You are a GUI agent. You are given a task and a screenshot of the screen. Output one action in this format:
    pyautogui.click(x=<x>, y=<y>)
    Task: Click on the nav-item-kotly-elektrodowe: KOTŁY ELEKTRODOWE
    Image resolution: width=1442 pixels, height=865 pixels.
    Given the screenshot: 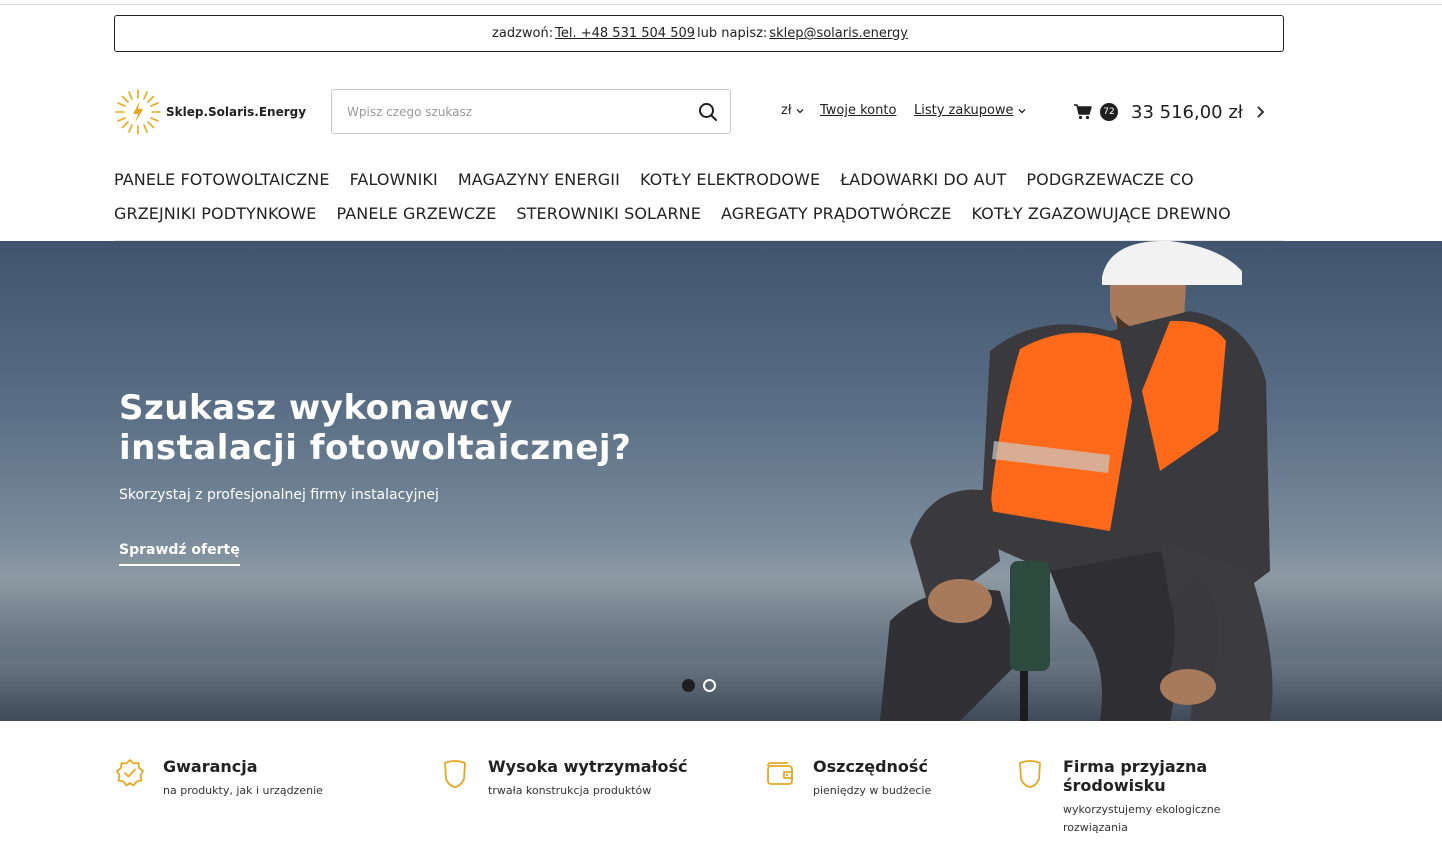 What is the action you would take?
    pyautogui.click(x=730, y=179)
    